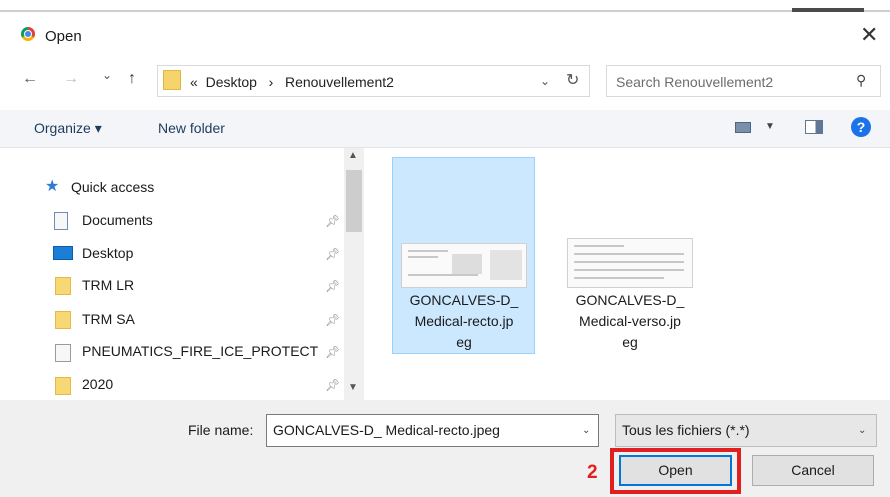 The image size is (890, 497). What do you see at coordinates (743, 127) in the screenshot?
I see `view-options-icon` at bounding box center [743, 127].